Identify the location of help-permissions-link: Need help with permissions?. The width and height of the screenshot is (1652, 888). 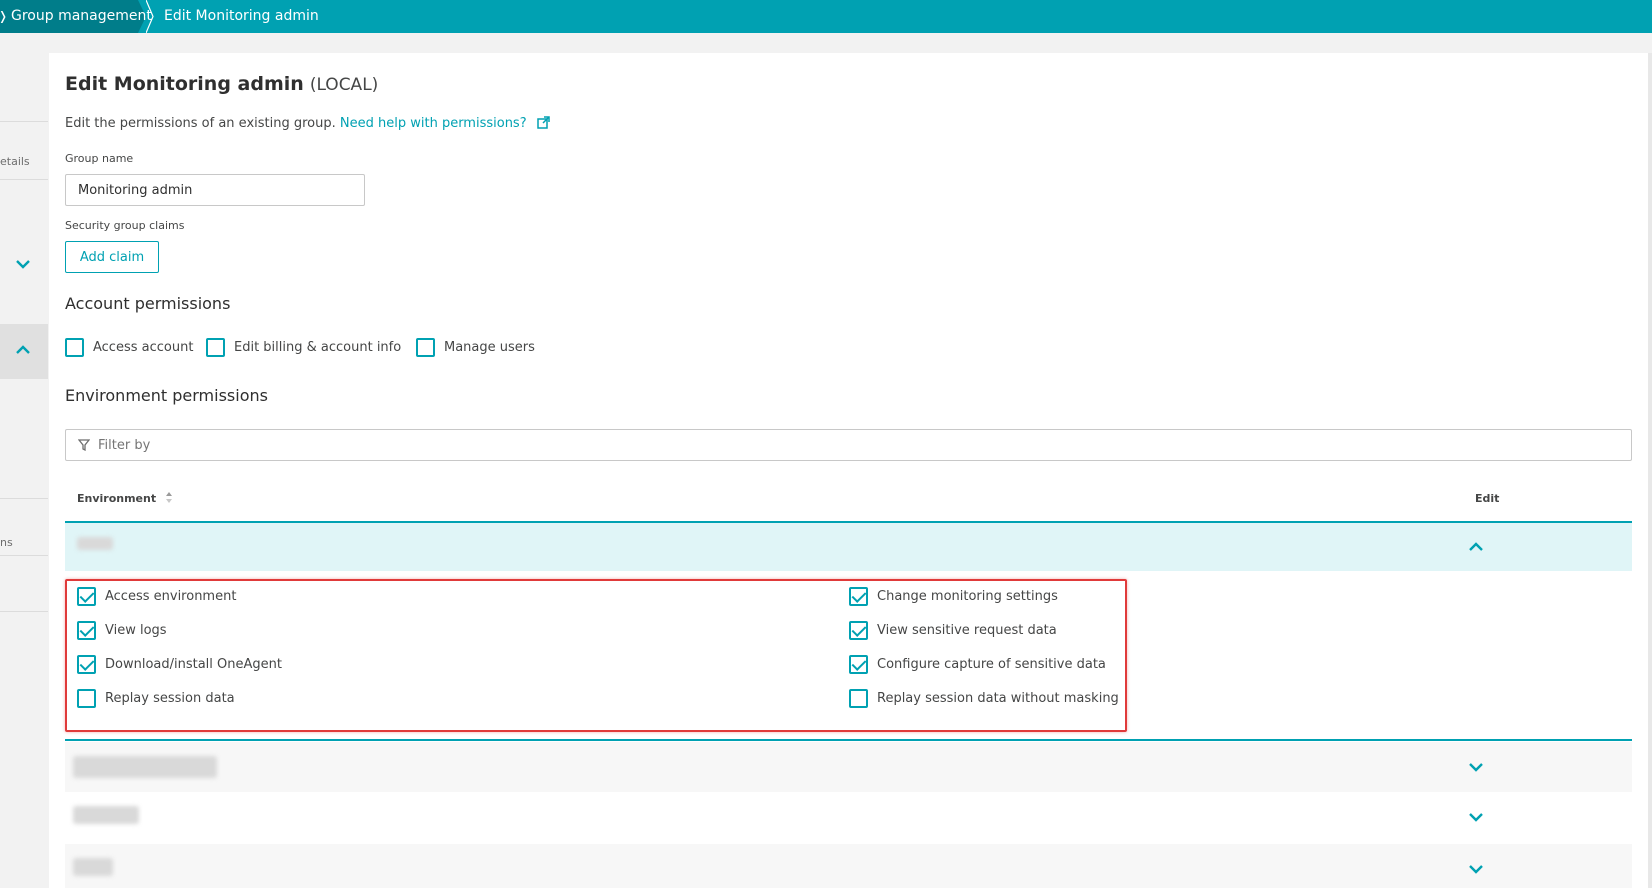
(433, 123).